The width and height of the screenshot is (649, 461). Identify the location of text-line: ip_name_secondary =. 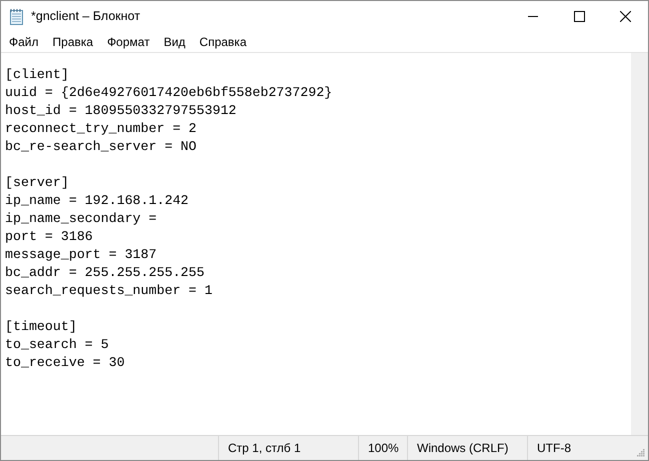
(81, 219).